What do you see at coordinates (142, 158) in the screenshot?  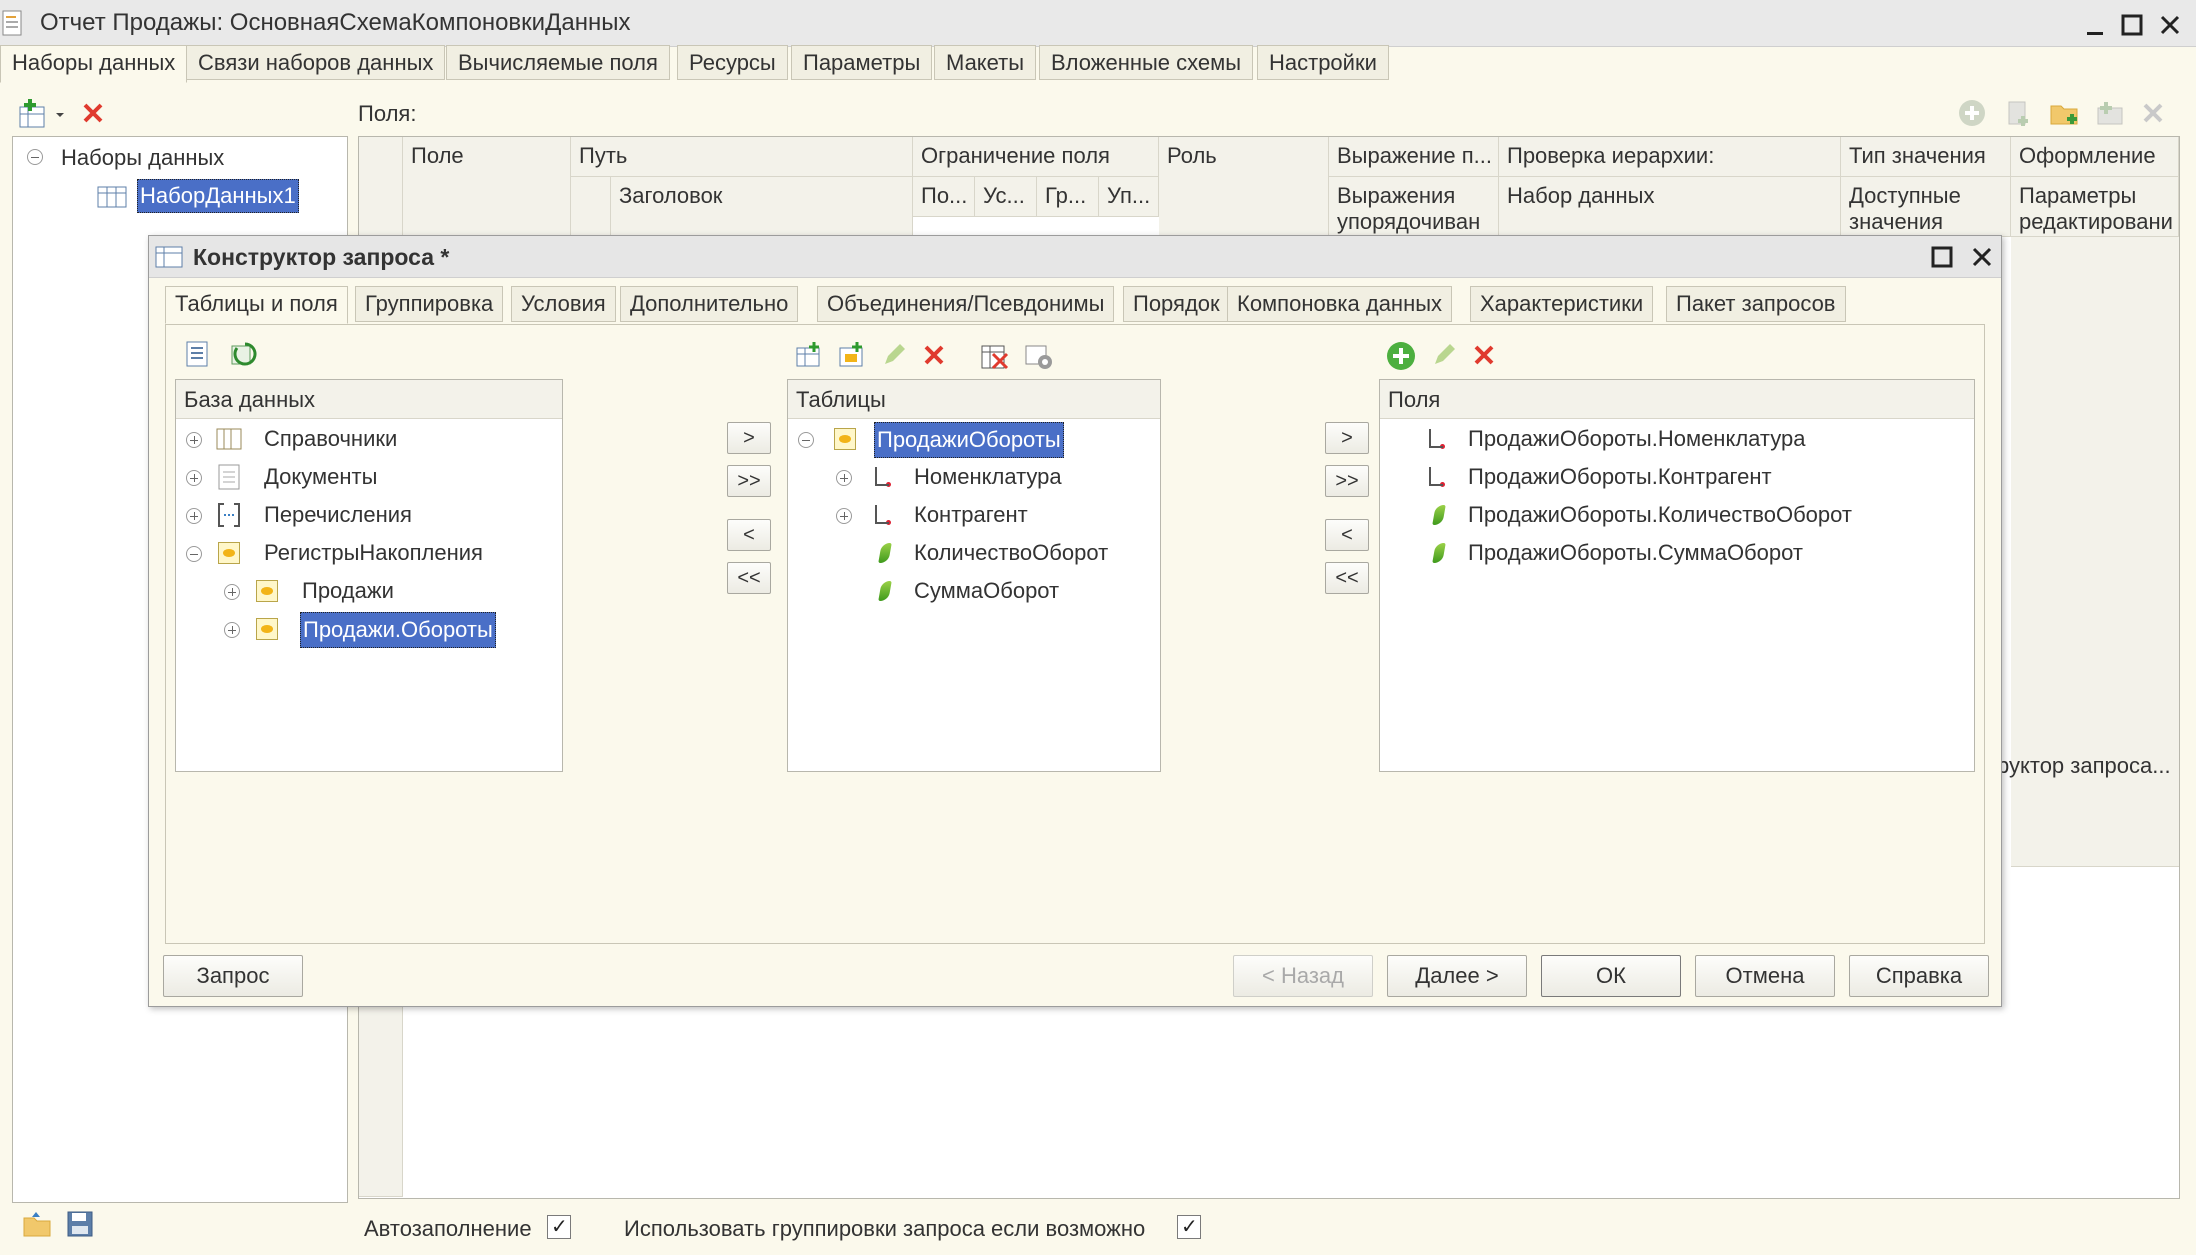 I see `tree-root-datasets: Наборы данных` at bounding box center [142, 158].